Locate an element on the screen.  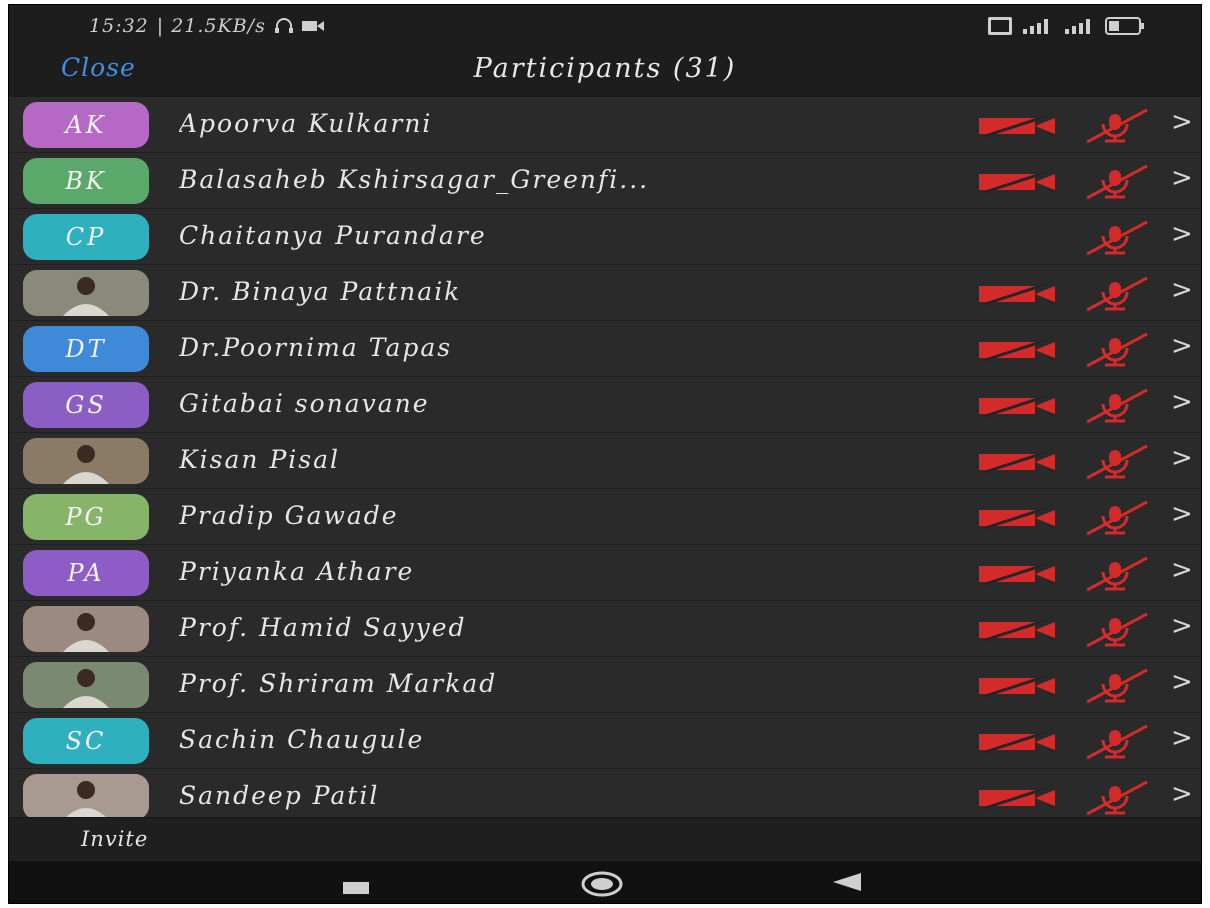
signal-icon is located at coordinates (1038, 26).